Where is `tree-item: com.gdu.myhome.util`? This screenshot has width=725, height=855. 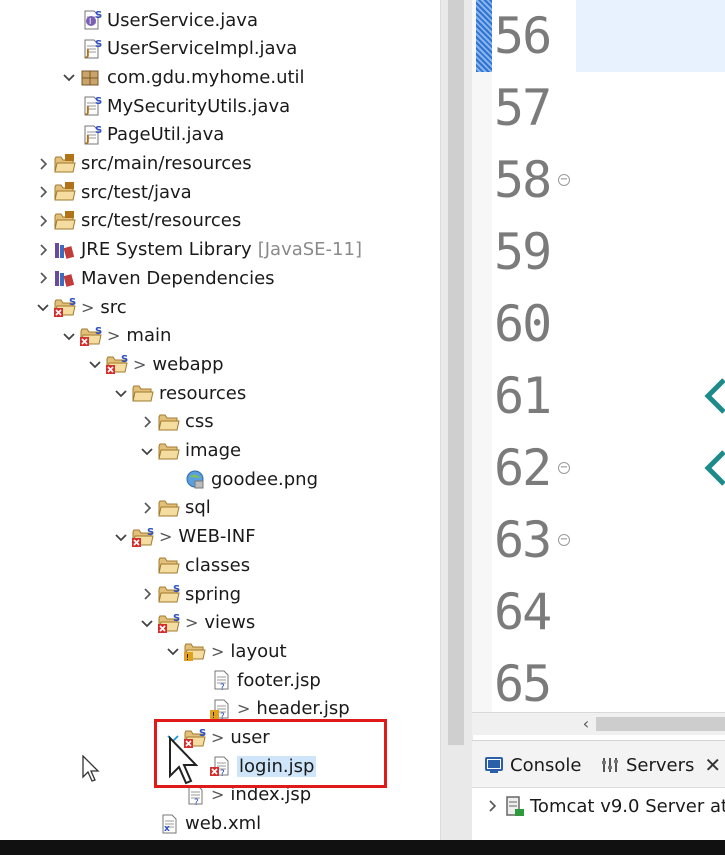 tree-item: com.gdu.myhome.util is located at coordinates (220, 77).